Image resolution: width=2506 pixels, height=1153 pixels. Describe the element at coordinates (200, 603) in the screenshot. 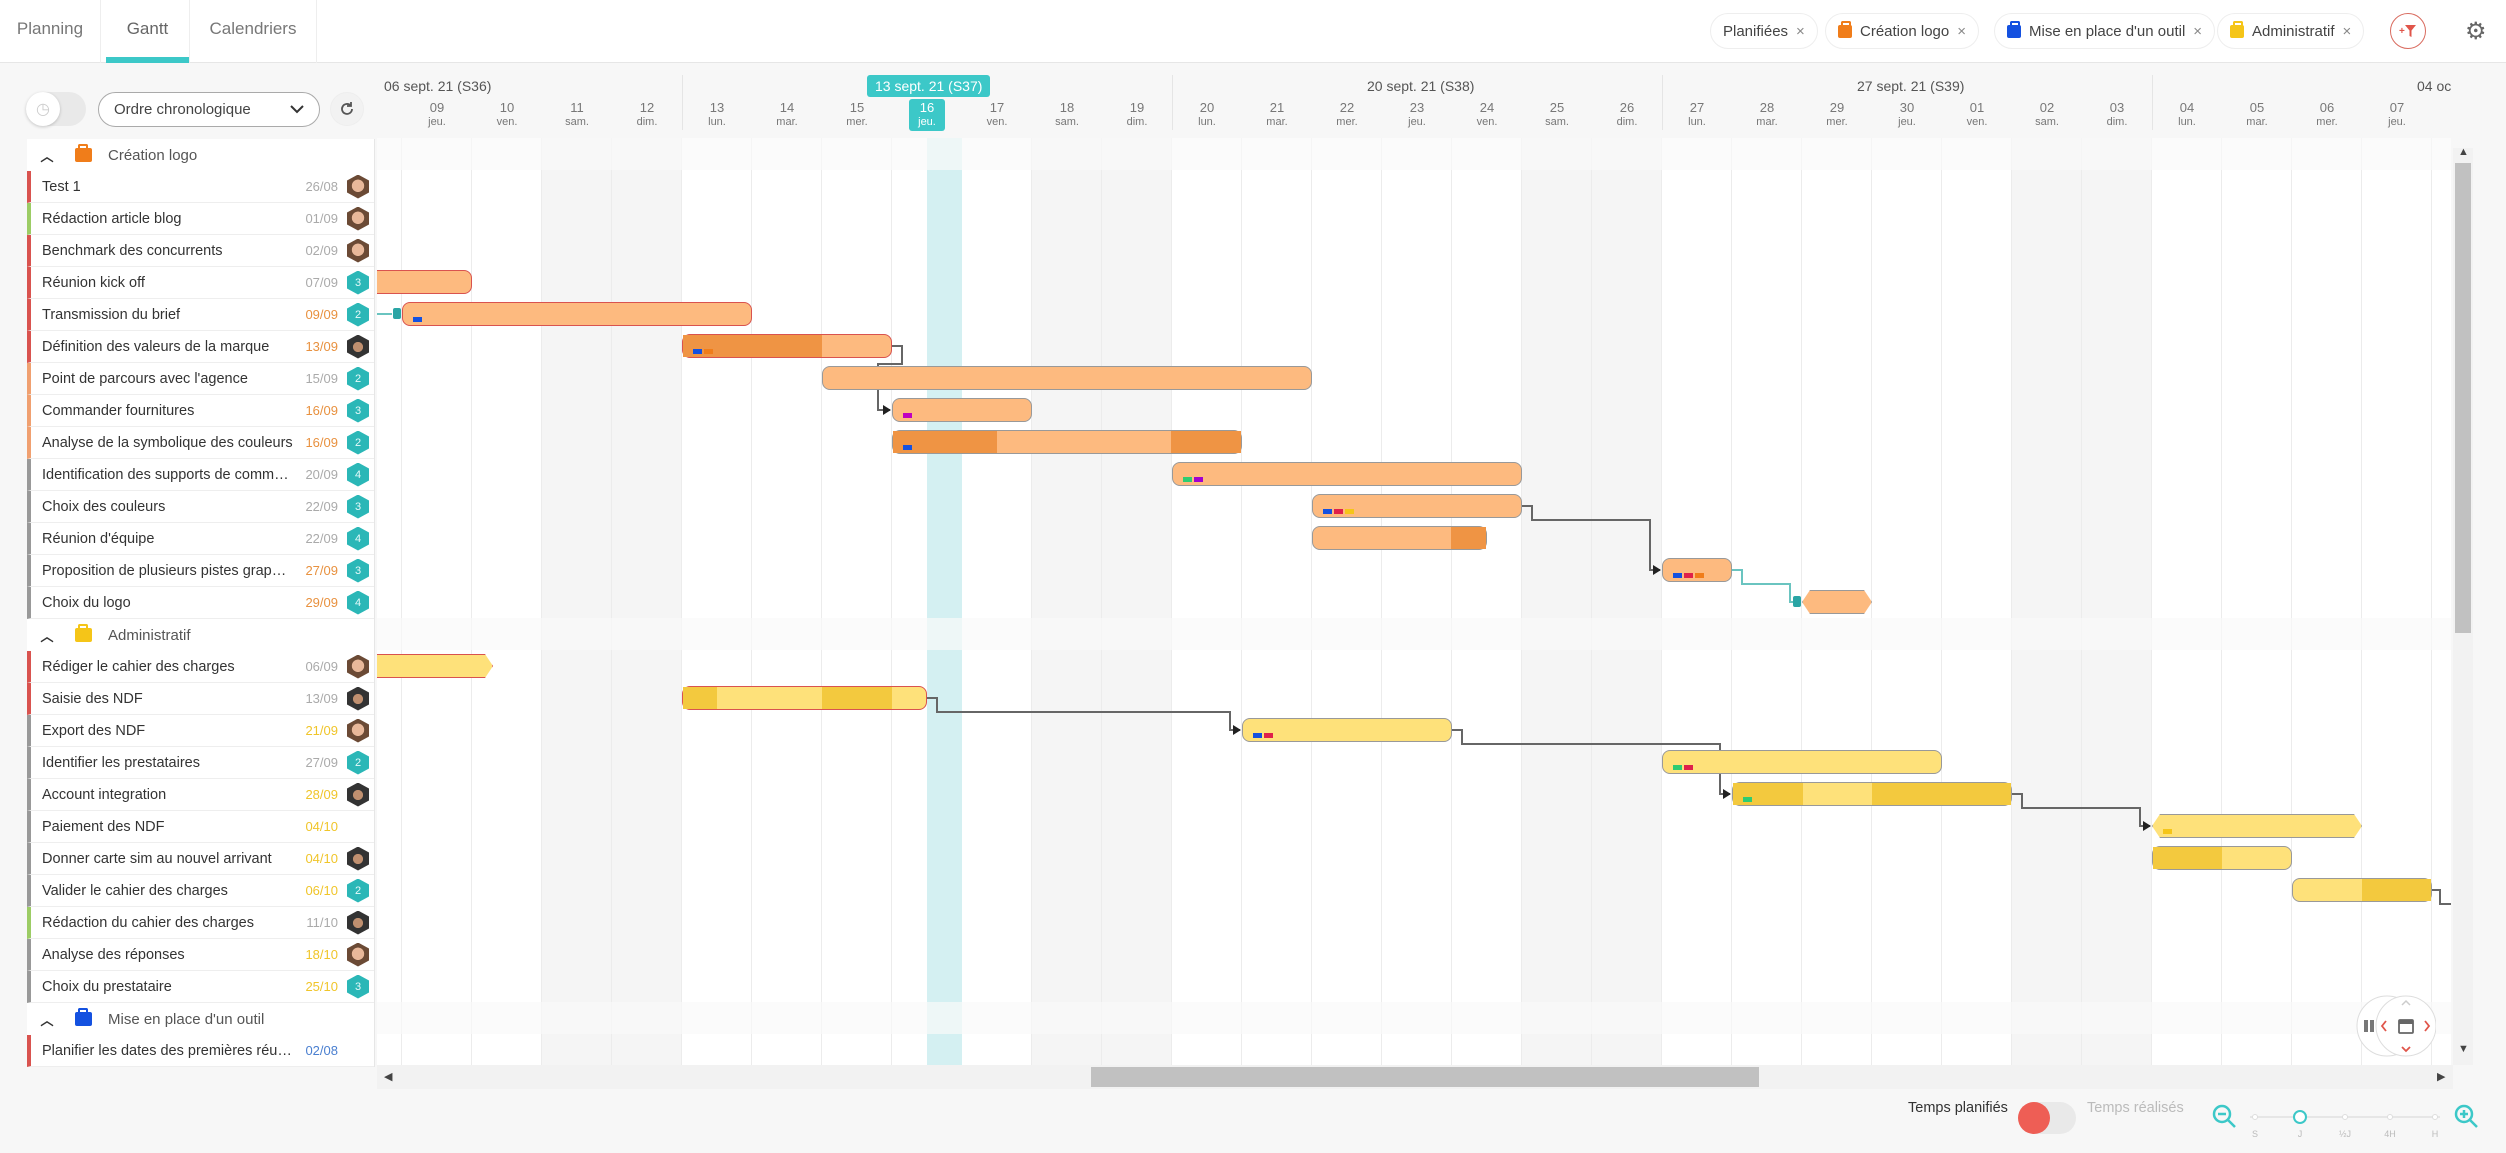

I see `task-row: Choix du logo 29/09 4` at that location.